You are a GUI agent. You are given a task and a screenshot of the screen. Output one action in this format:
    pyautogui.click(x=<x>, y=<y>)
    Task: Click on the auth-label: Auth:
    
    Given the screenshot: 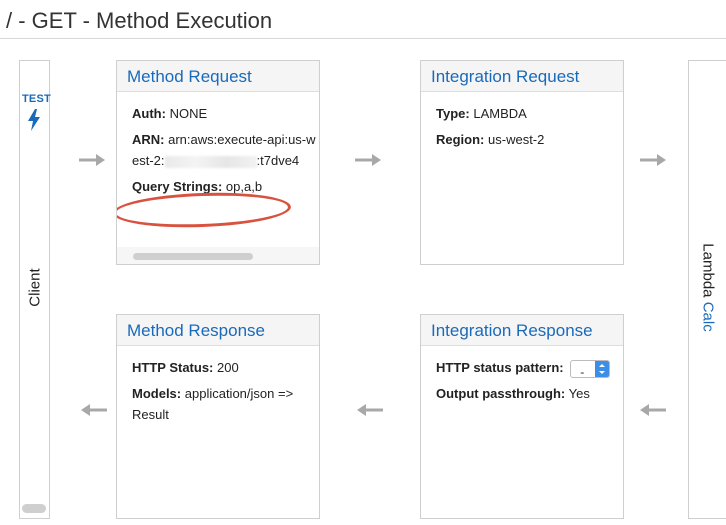 What is the action you would take?
    pyautogui.click(x=149, y=113)
    